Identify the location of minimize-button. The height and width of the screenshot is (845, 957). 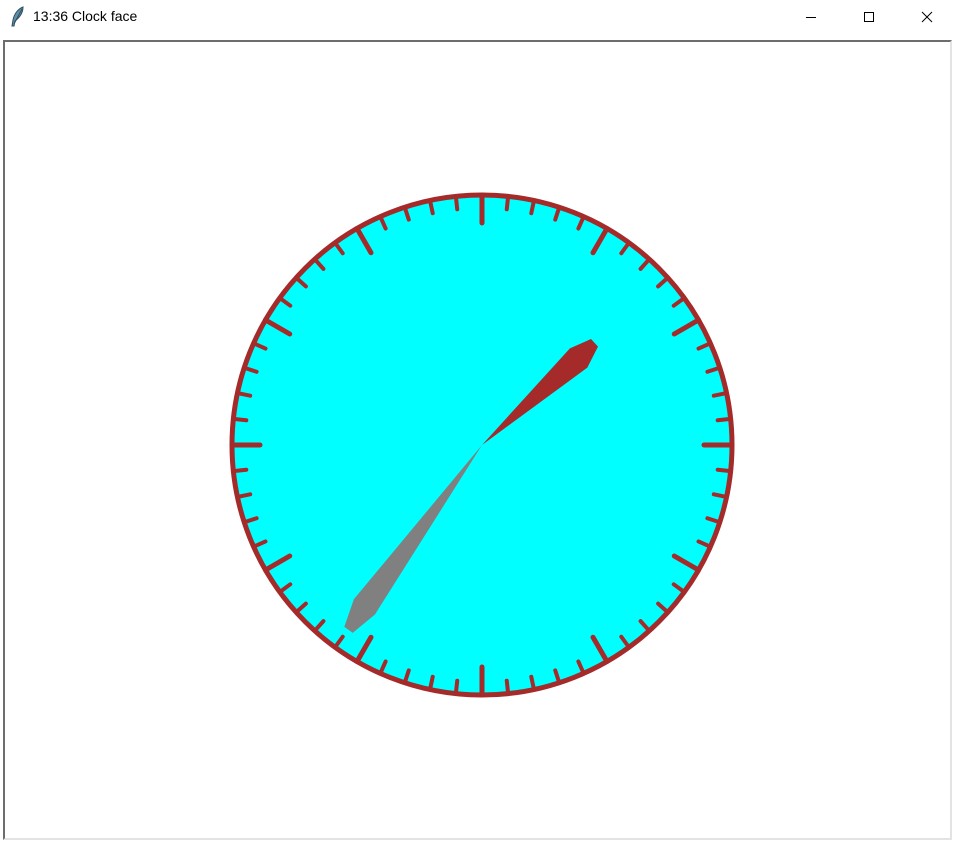
(811, 17).